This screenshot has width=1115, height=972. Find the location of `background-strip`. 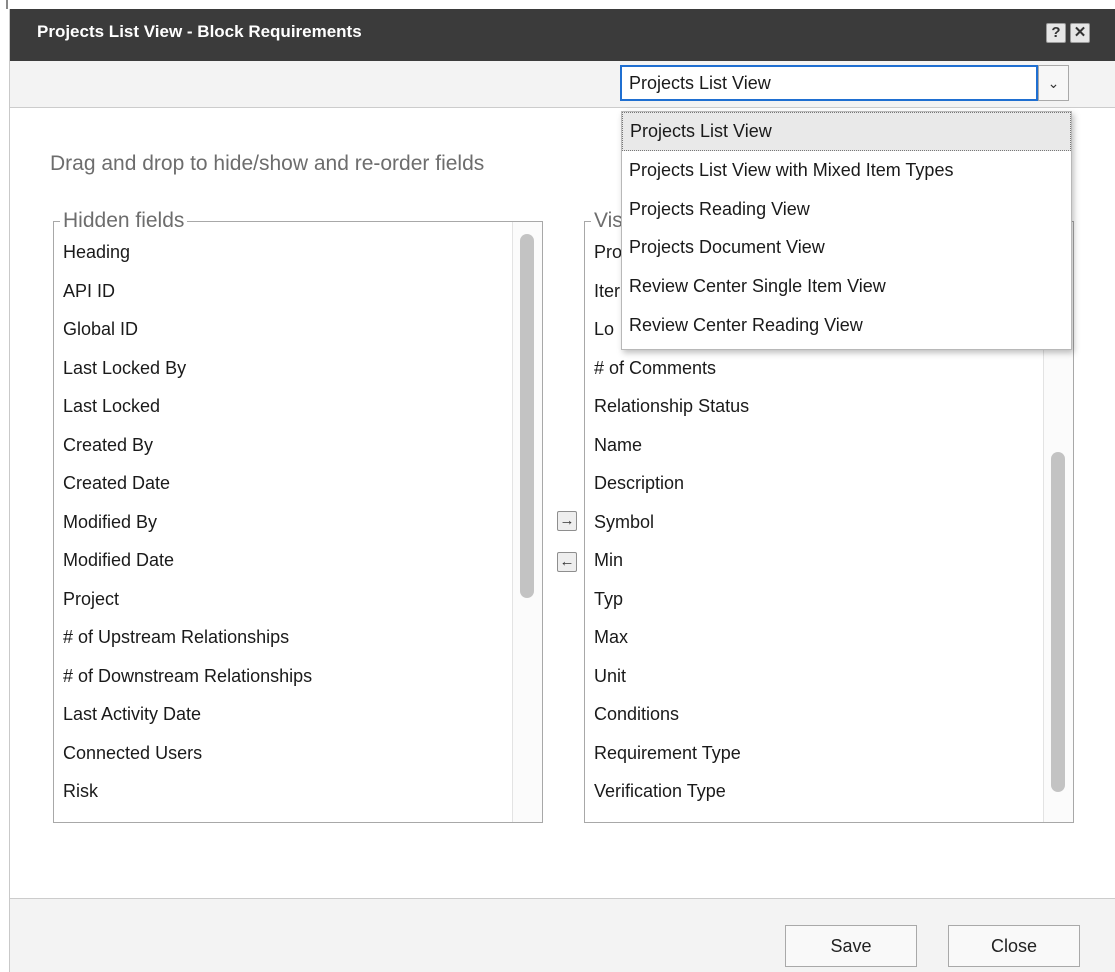

background-strip is located at coordinates (4, 486).